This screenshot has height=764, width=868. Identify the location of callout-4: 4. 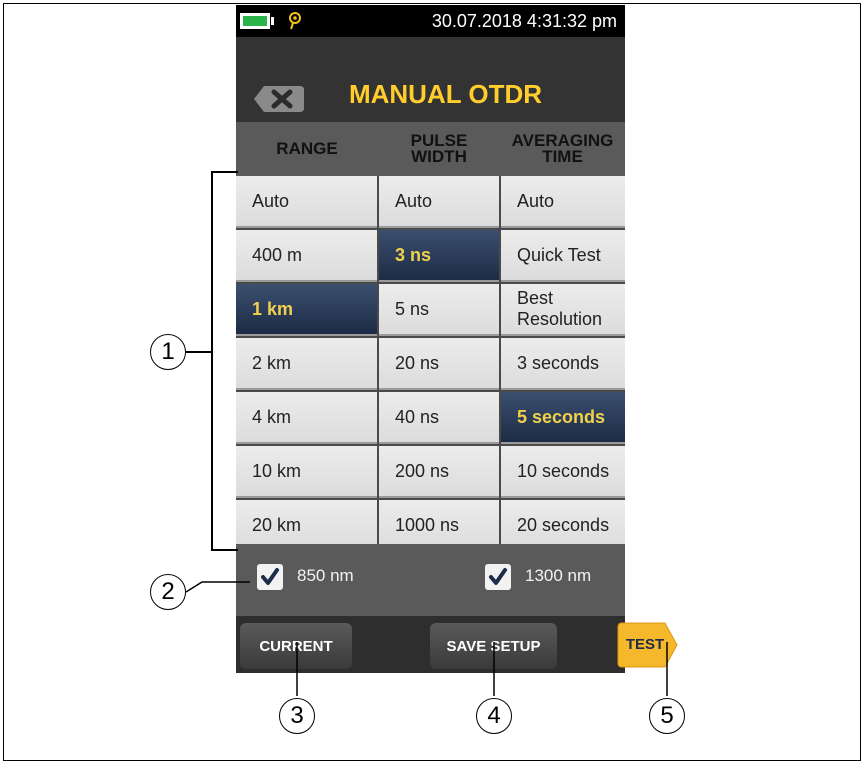
(494, 716).